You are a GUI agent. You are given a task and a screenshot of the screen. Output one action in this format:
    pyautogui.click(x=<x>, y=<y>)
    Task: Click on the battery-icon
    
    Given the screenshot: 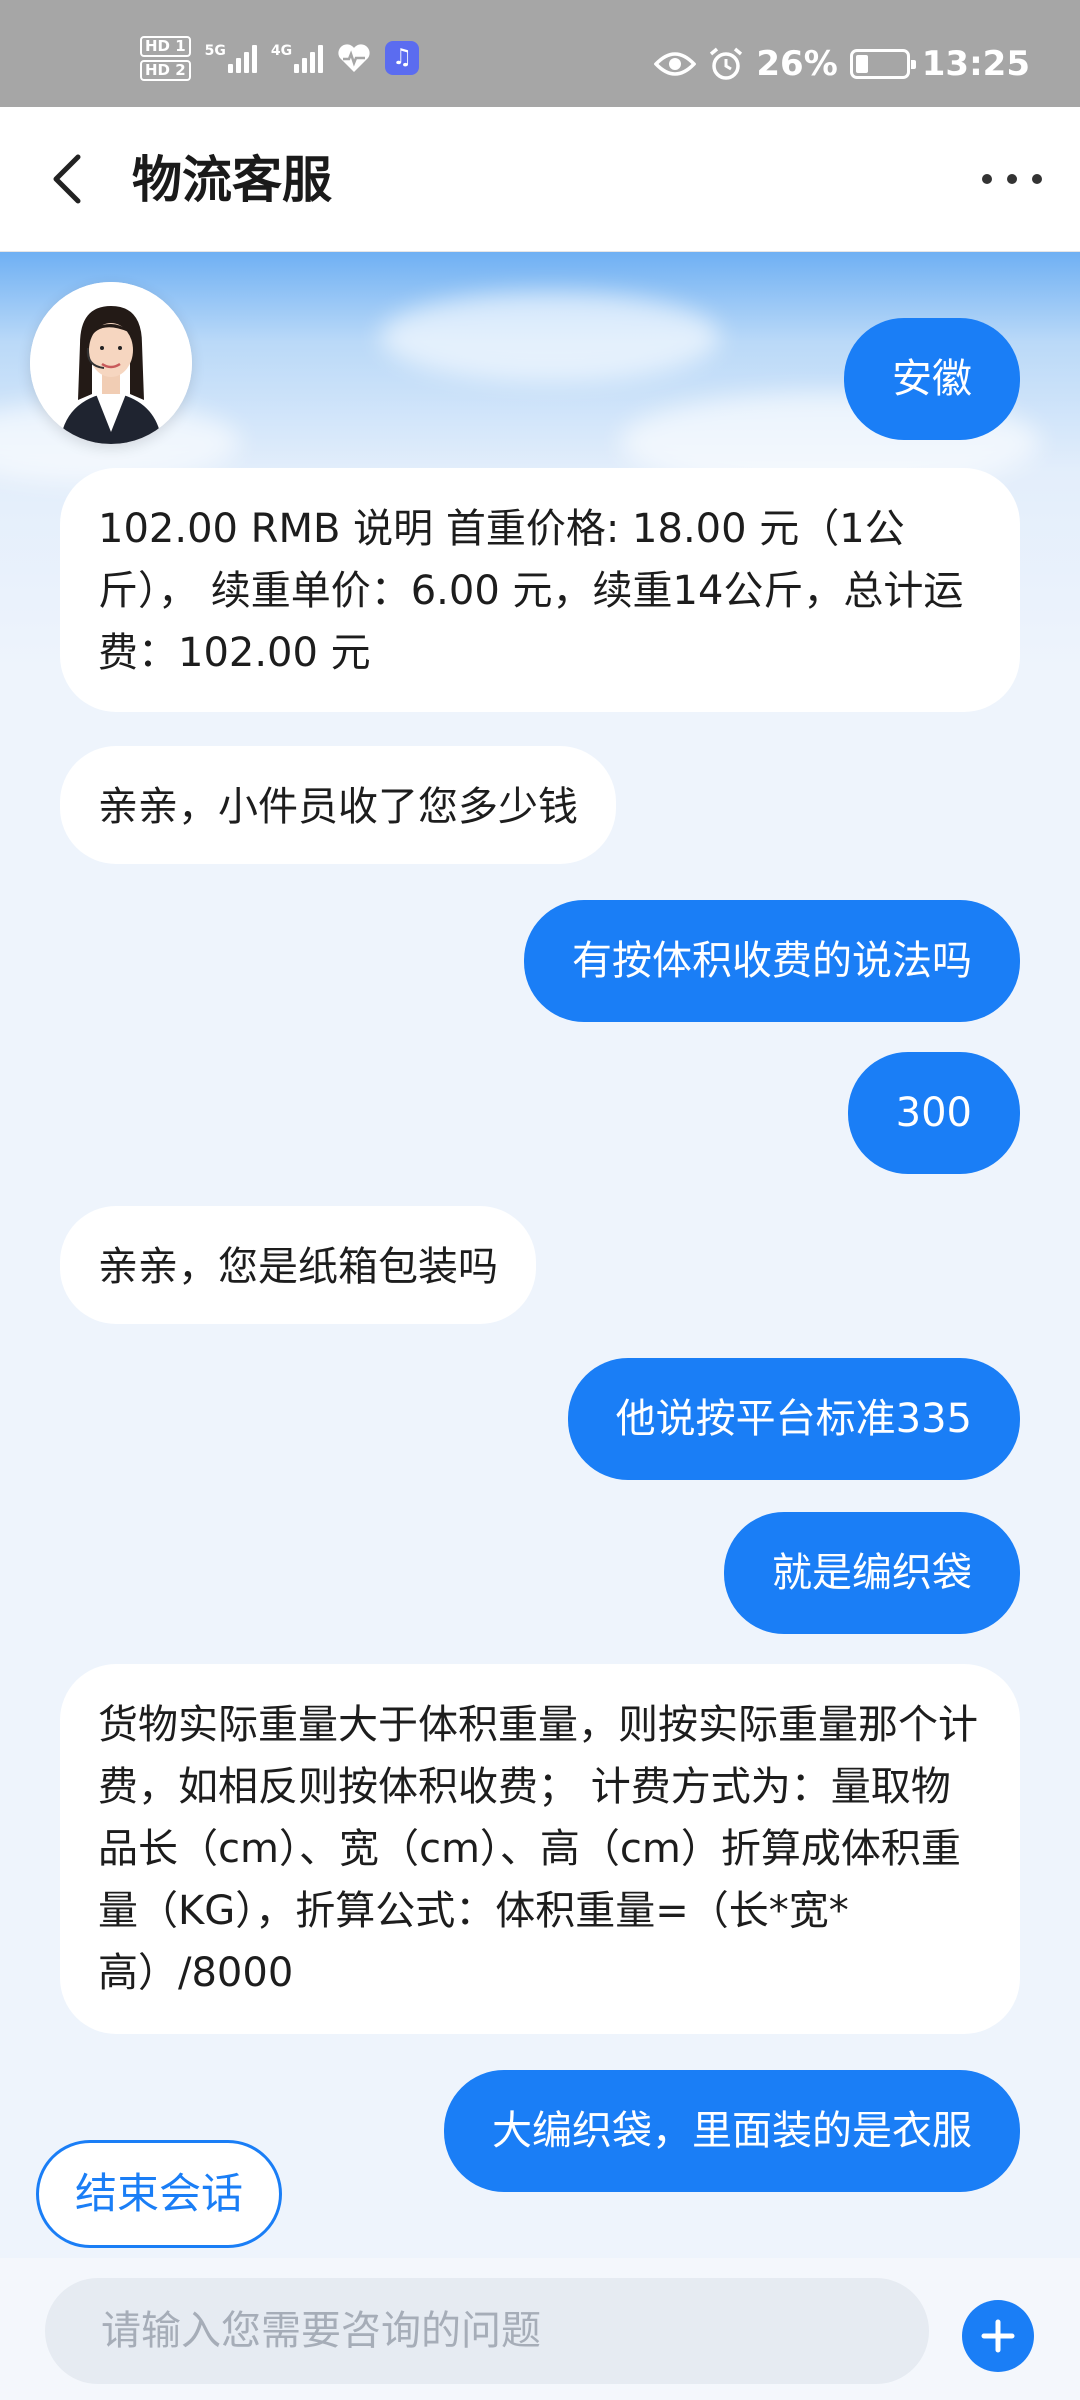 What is the action you would take?
    pyautogui.click(x=882, y=64)
    